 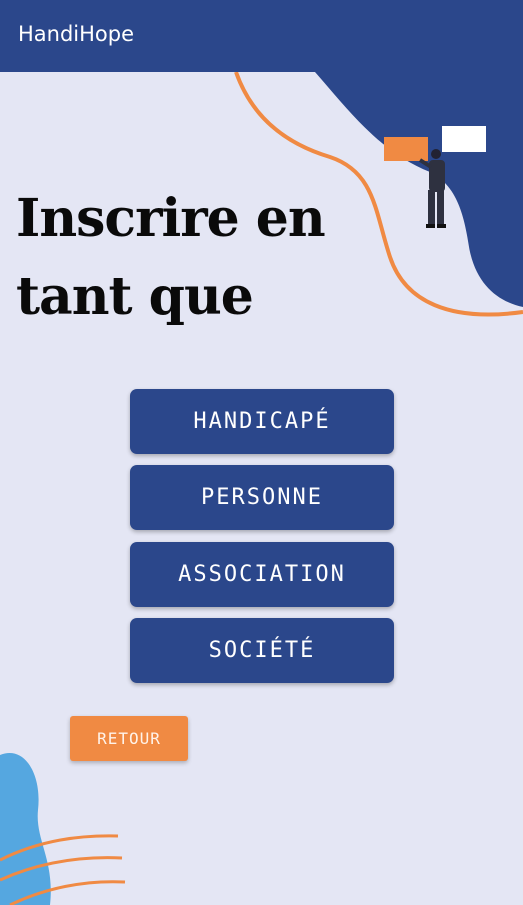 I want to click on light-blue-blob-shape, so click(x=25, y=829).